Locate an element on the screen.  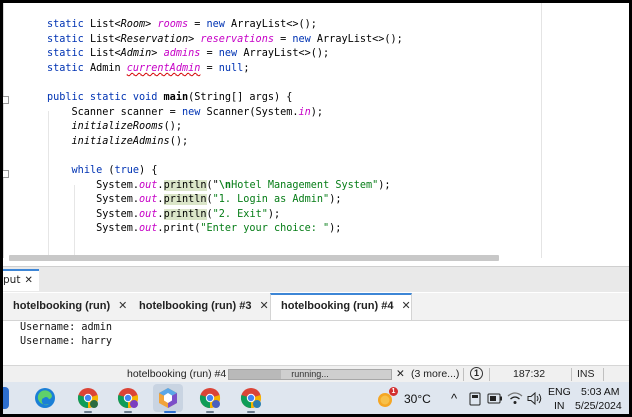
code-line: while (true) { is located at coordinates (203, 171).